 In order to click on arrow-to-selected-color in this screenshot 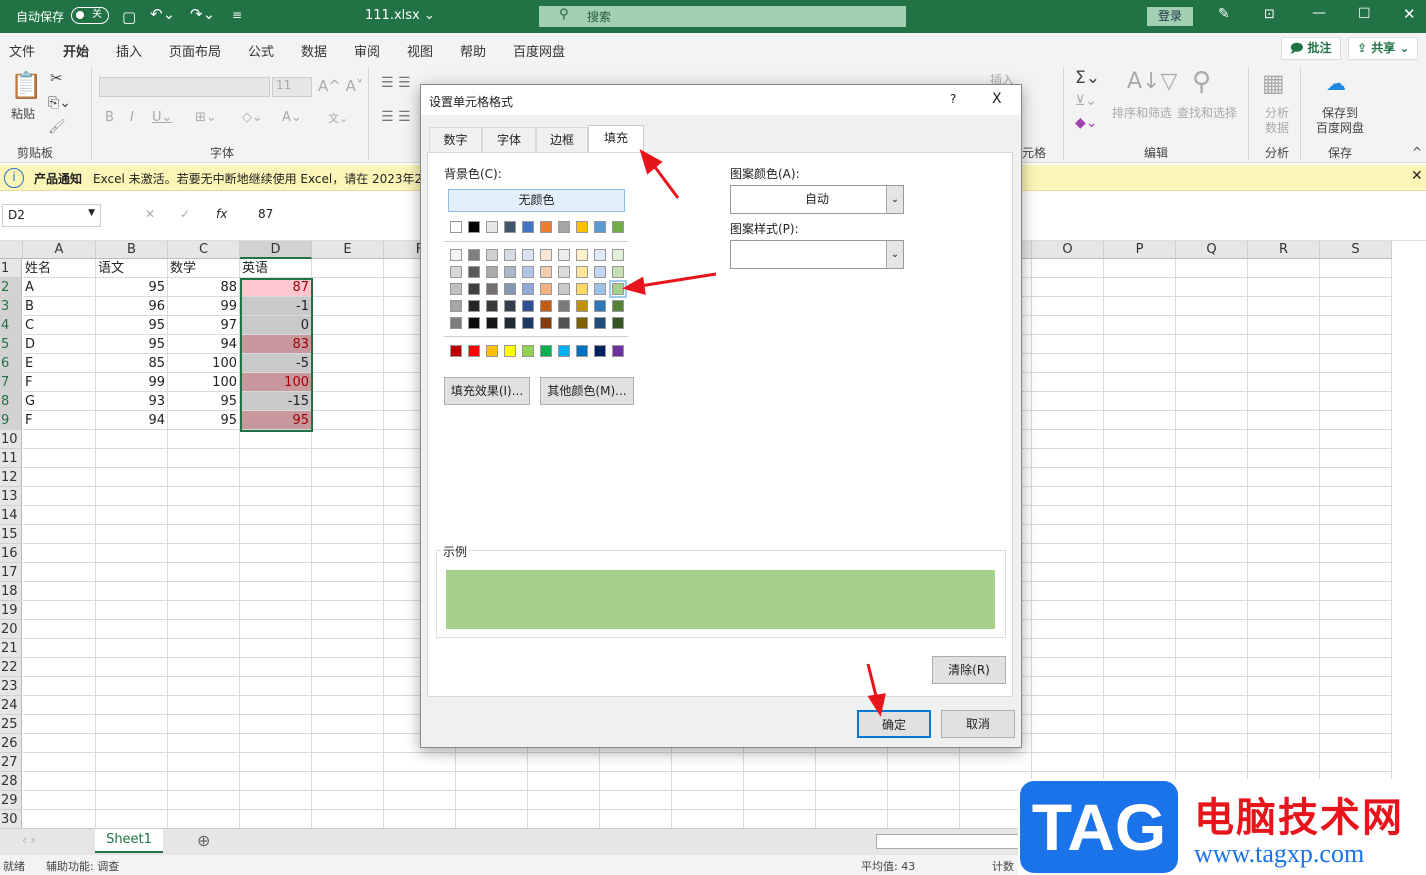, I will do `click(678, 280)`.